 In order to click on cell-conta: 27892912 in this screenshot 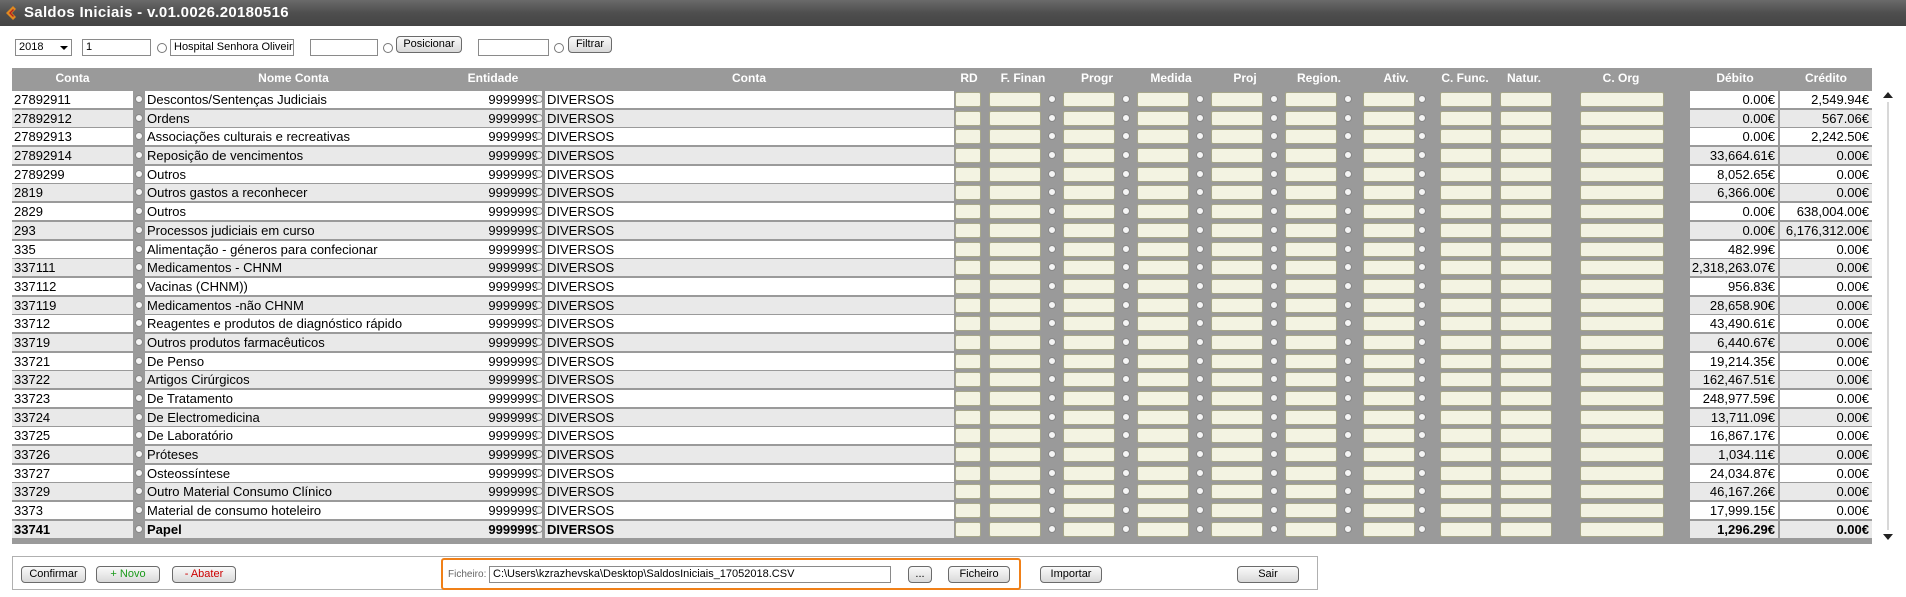, I will do `click(72, 118)`.